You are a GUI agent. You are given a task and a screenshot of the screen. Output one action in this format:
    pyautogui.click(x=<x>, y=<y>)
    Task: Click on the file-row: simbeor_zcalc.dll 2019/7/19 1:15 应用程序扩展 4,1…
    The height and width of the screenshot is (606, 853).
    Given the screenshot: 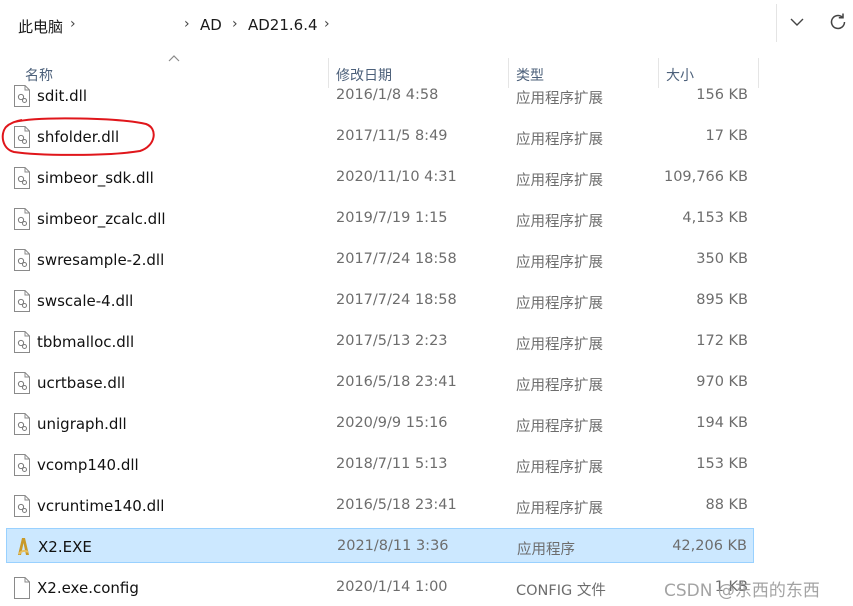 What is the action you would take?
    pyautogui.click(x=380, y=218)
    